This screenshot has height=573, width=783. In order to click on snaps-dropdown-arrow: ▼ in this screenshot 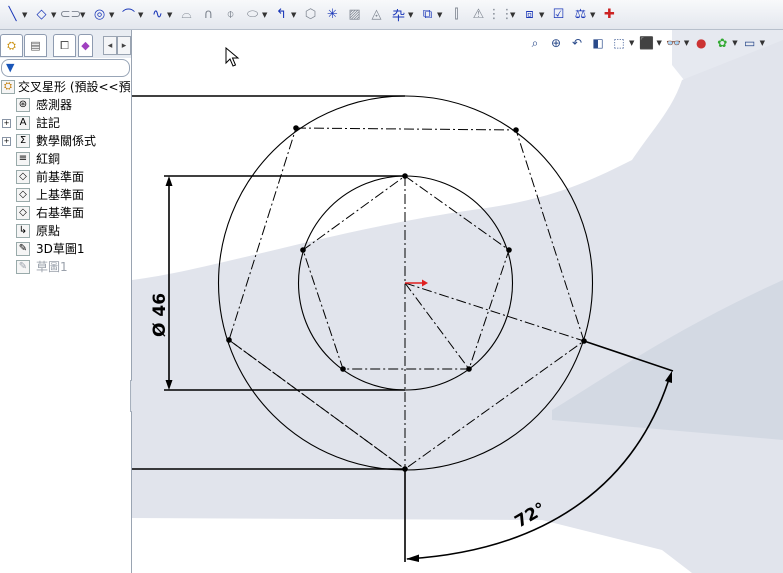, I will do `click(513, 15)`.